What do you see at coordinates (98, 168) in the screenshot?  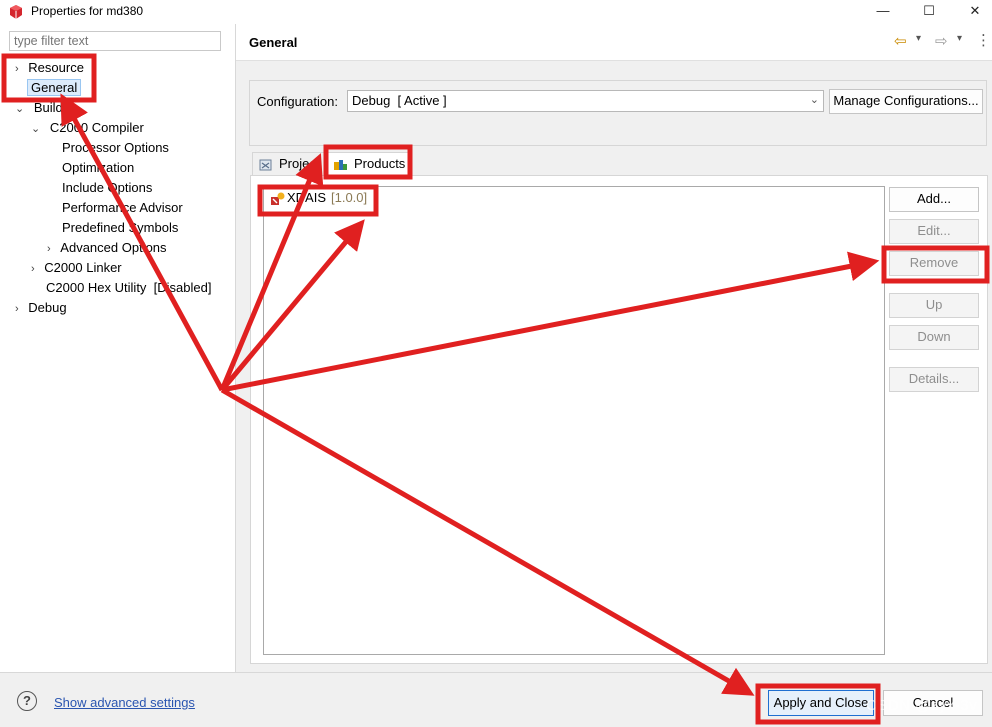 I see `tree-item-optimization: Optimization` at bounding box center [98, 168].